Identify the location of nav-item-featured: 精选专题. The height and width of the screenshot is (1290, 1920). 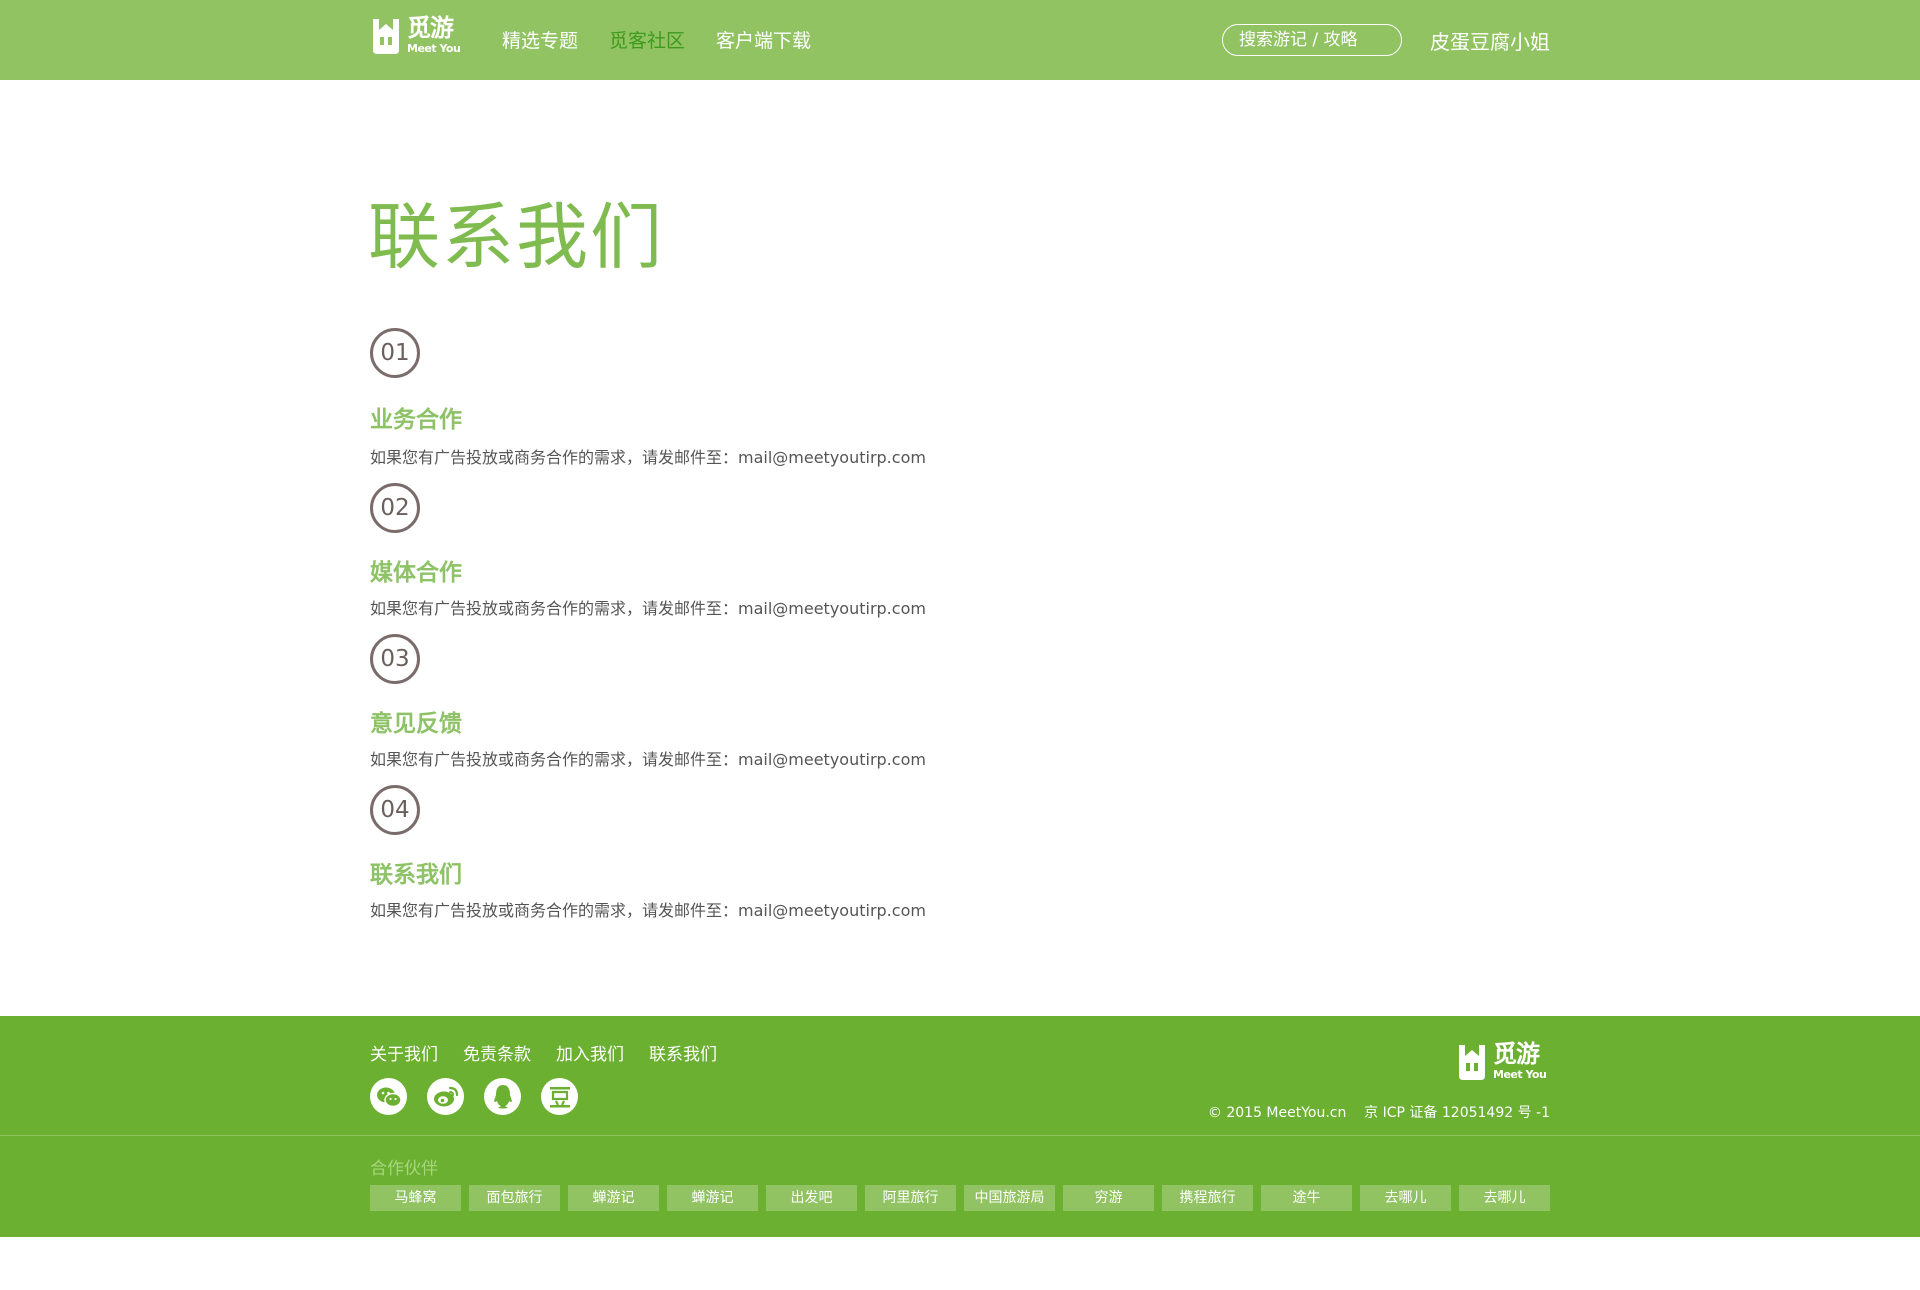
(540, 39).